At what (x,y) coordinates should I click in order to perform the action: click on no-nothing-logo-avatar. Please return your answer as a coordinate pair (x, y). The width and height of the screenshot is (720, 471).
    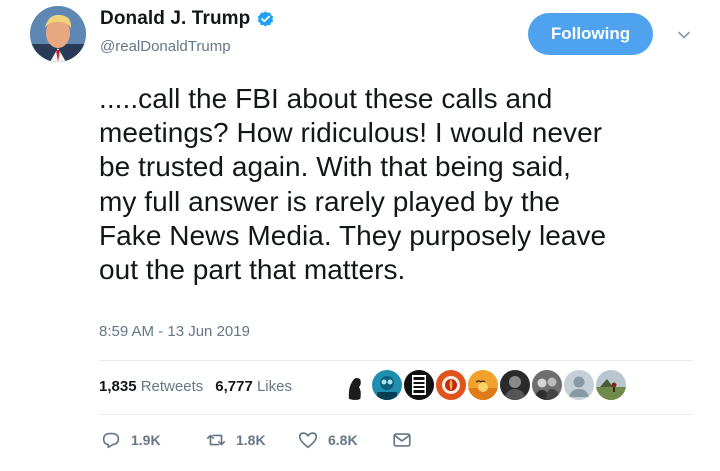
    Looking at the image, I should click on (419, 385).